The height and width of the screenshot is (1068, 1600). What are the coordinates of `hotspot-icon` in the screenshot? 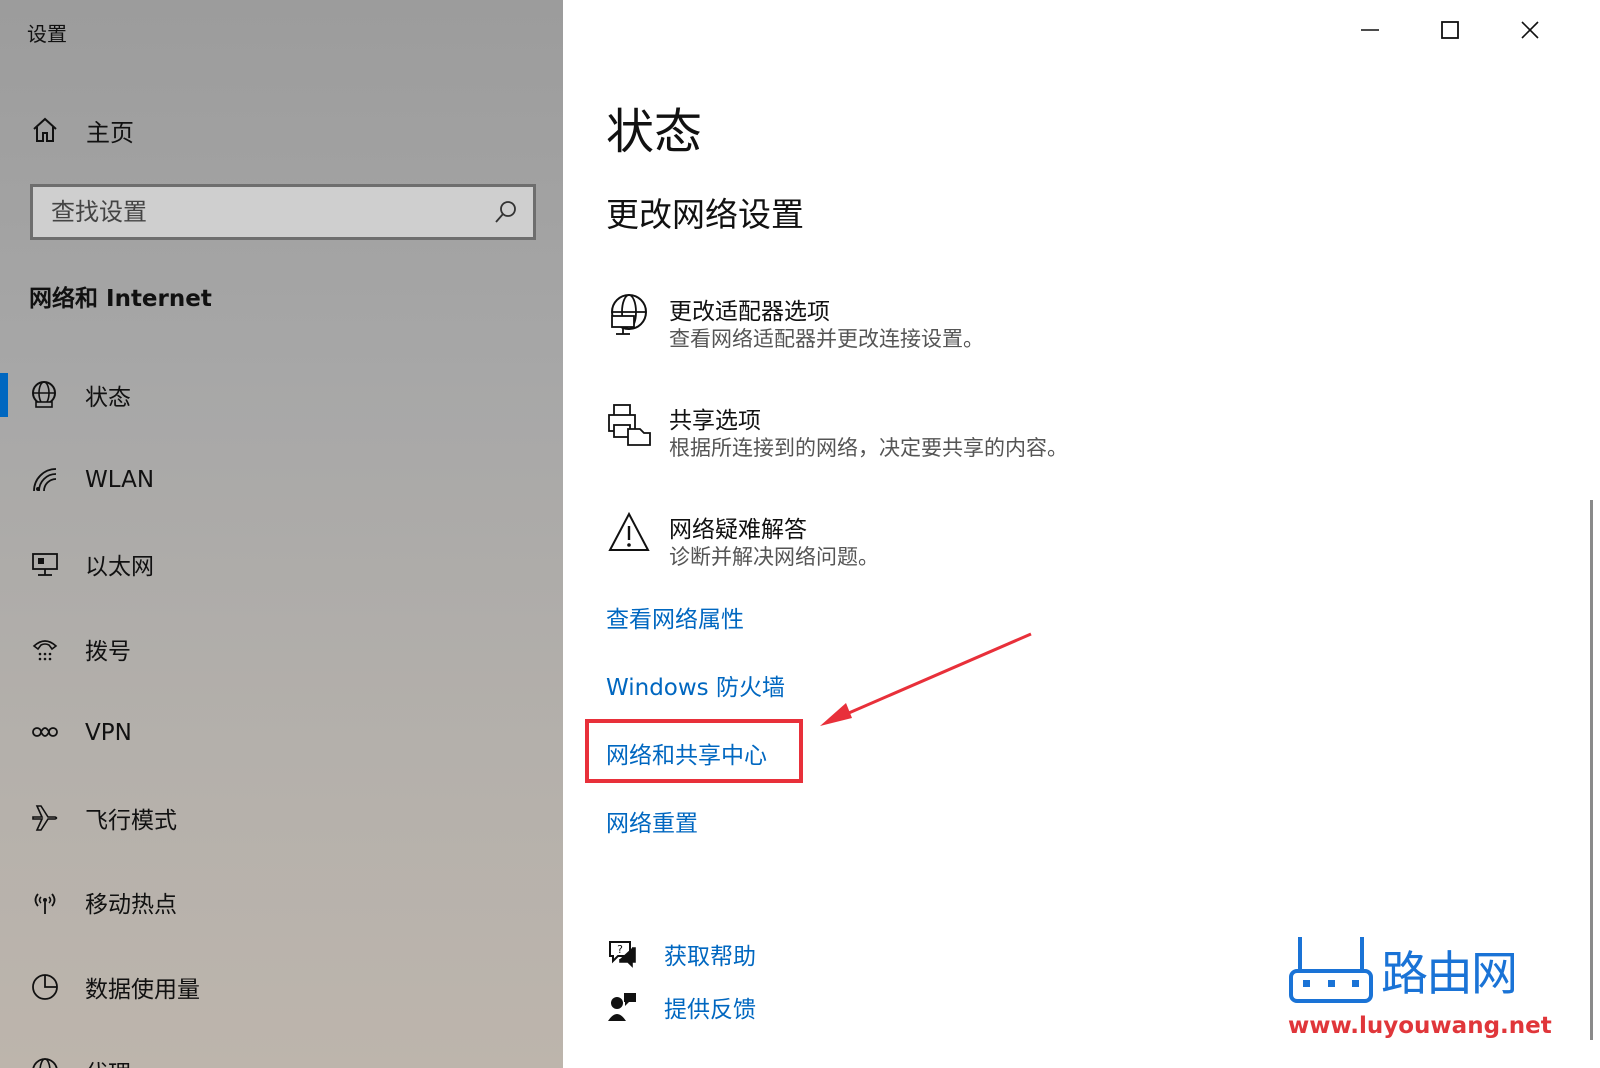 It's located at (45, 902).